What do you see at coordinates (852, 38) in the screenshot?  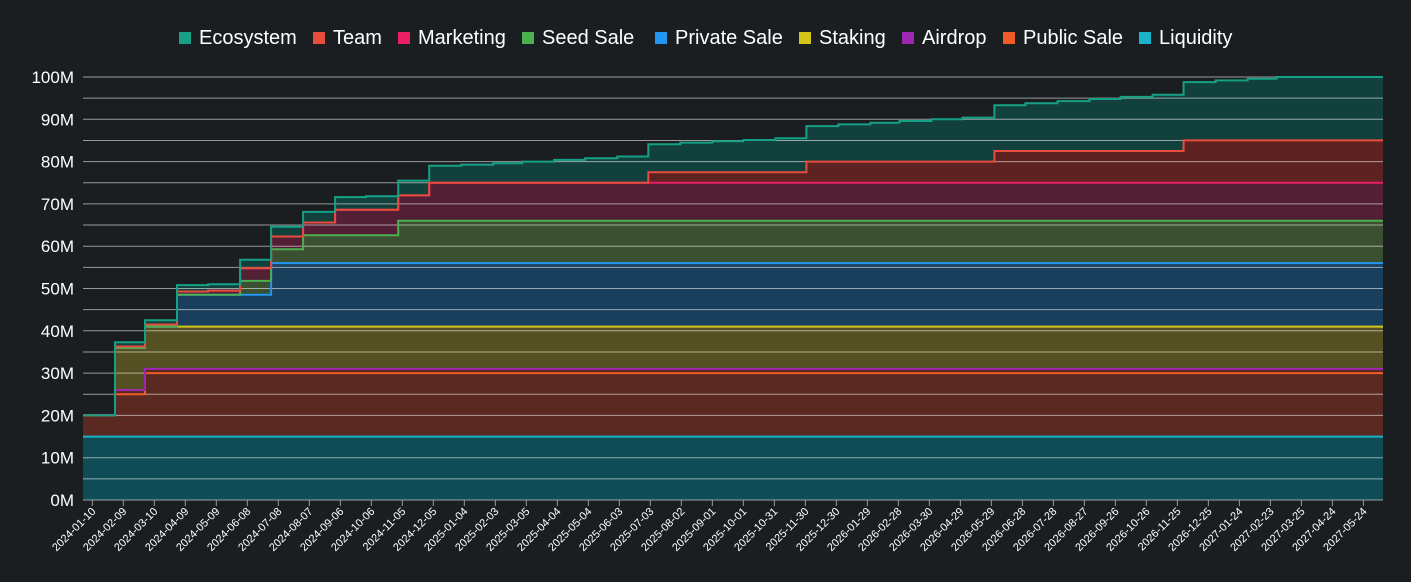 I see `legend-label: Staking` at bounding box center [852, 38].